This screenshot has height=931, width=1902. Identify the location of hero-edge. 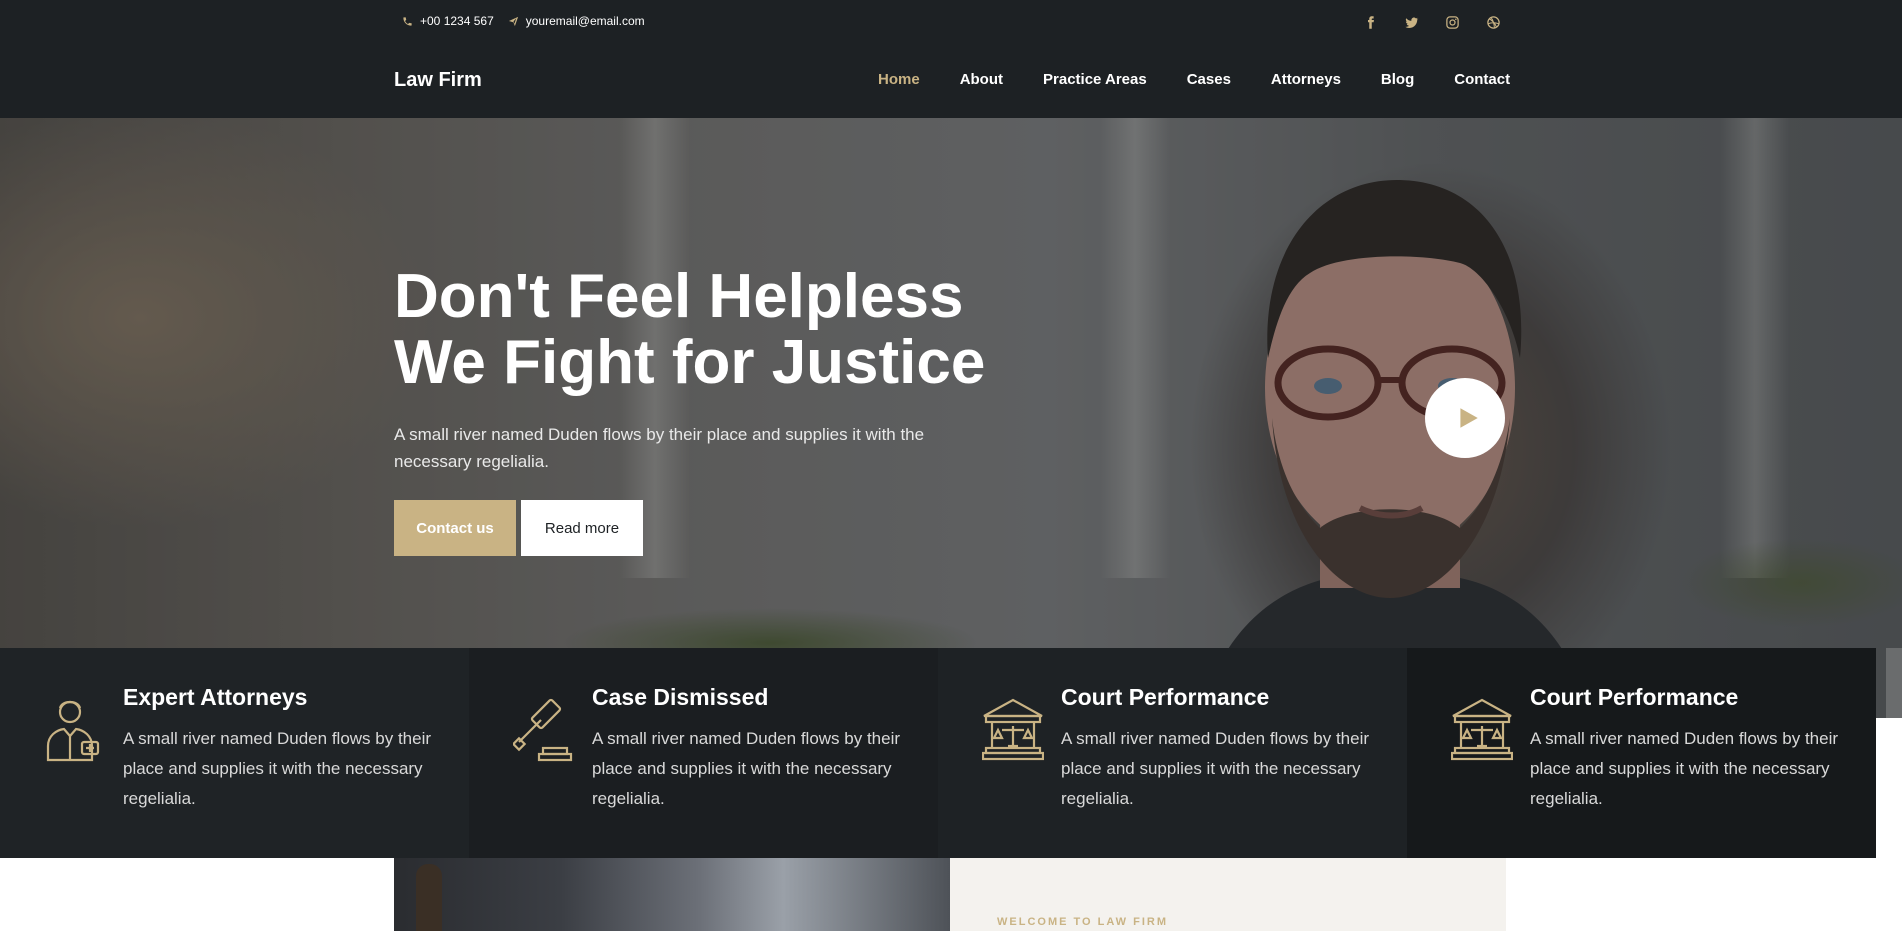
(1894, 683).